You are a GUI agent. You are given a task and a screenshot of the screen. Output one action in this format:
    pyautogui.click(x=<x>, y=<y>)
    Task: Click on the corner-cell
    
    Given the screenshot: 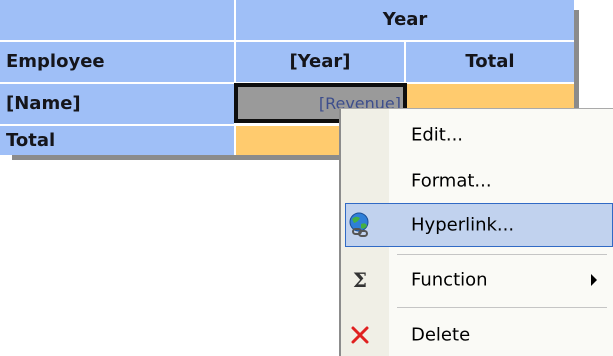 What is the action you would take?
    pyautogui.click(x=118, y=21)
    